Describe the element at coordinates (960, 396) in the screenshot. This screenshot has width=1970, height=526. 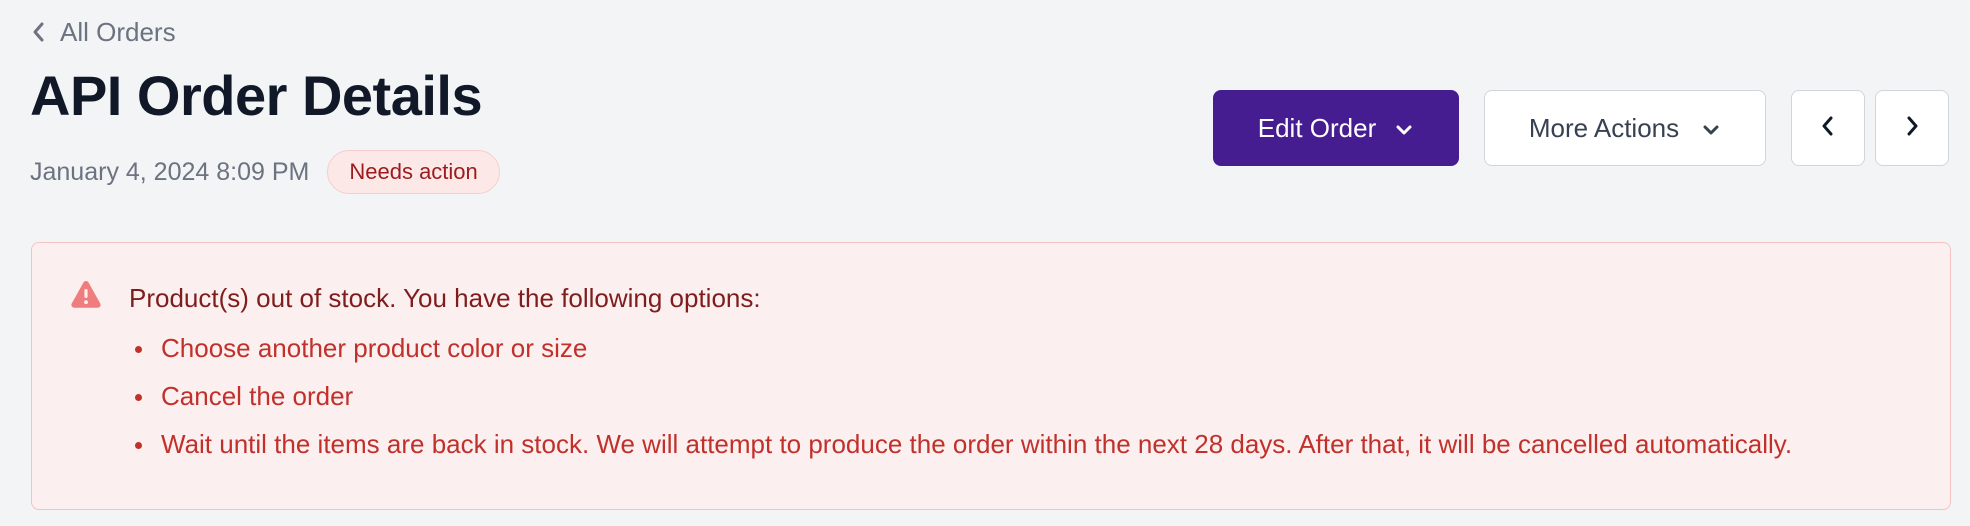
I see `list-item: Cancel the order` at that location.